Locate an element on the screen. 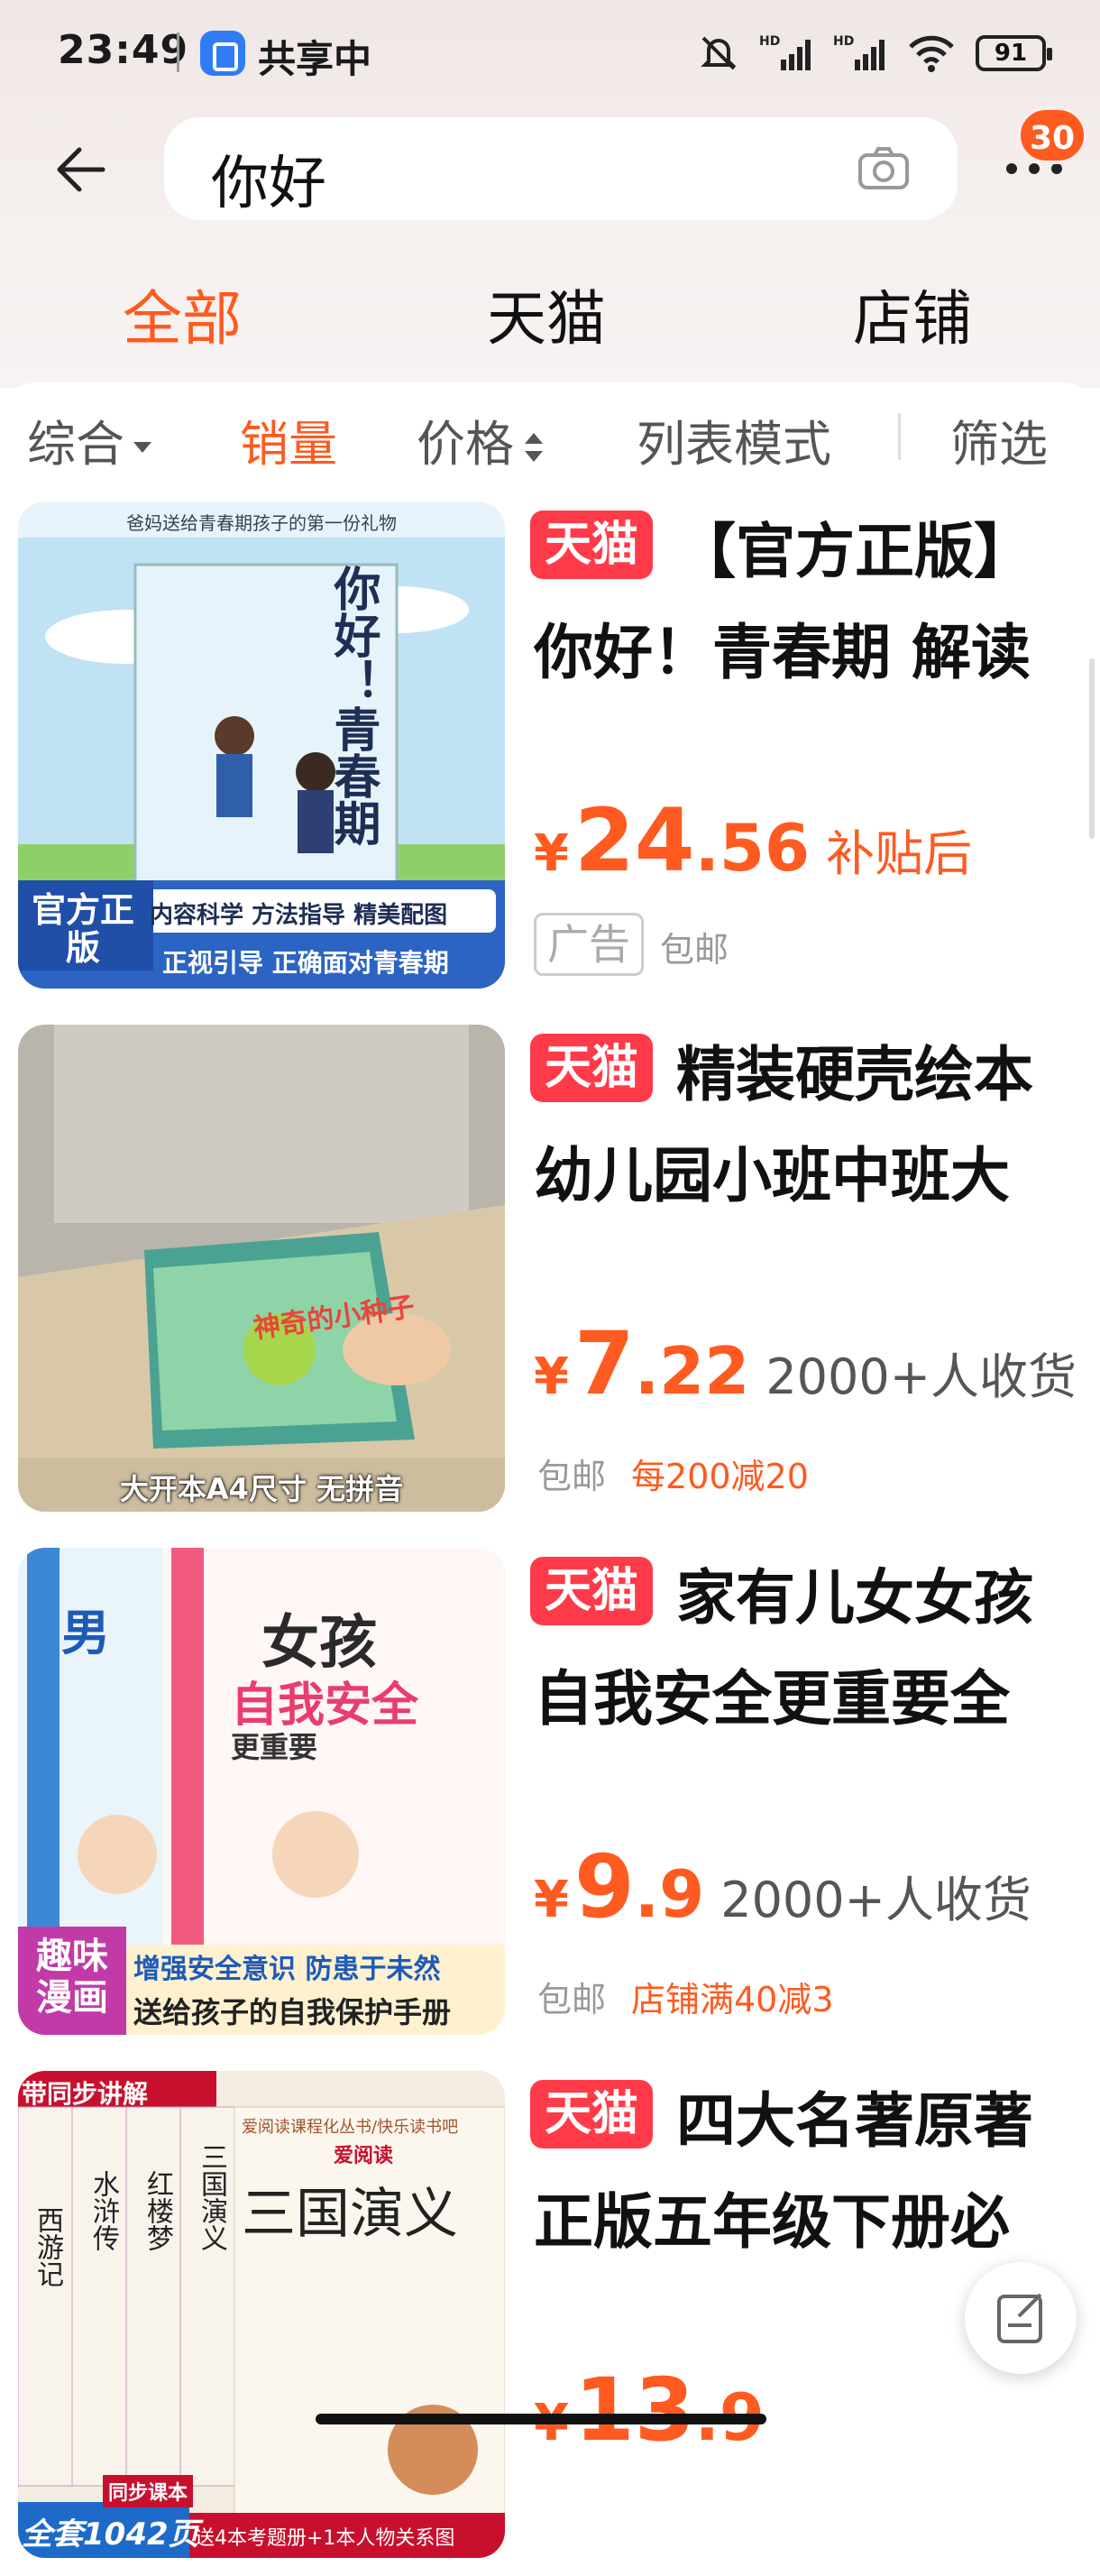 This screenshot has width=1100, height=2576. sort-comprehensive: 综合 is located at coordinates (89, 440).